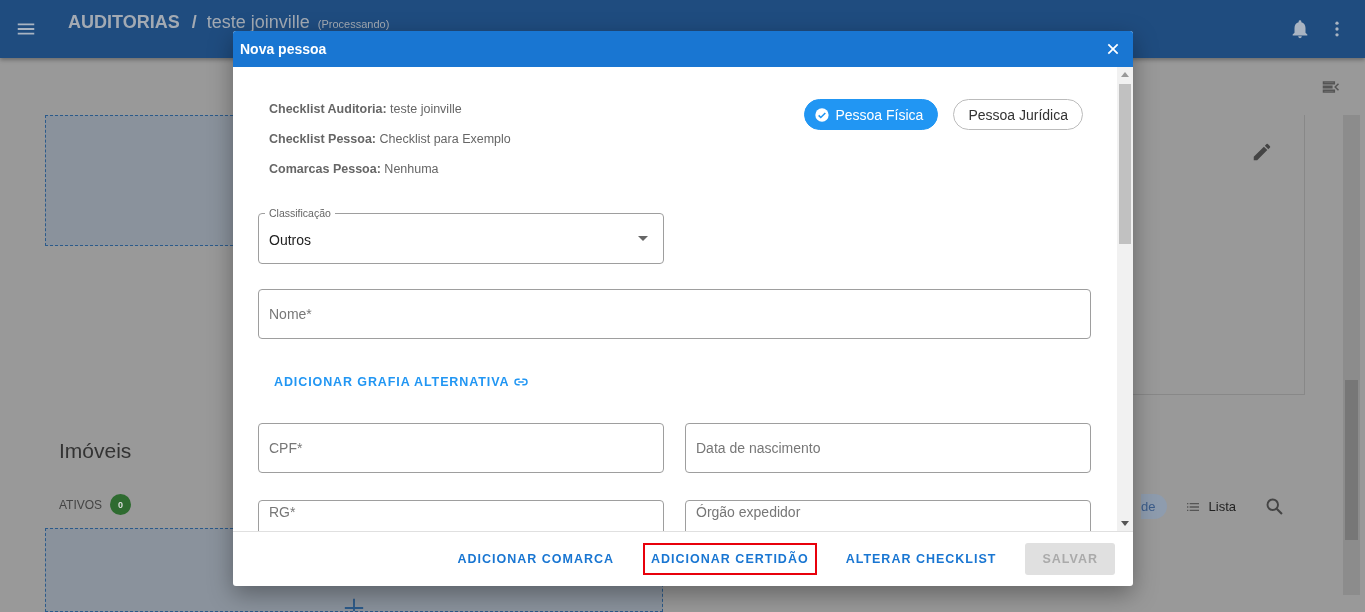  I want to click on dialog-title: Nova pessoa, so click(283, 49).